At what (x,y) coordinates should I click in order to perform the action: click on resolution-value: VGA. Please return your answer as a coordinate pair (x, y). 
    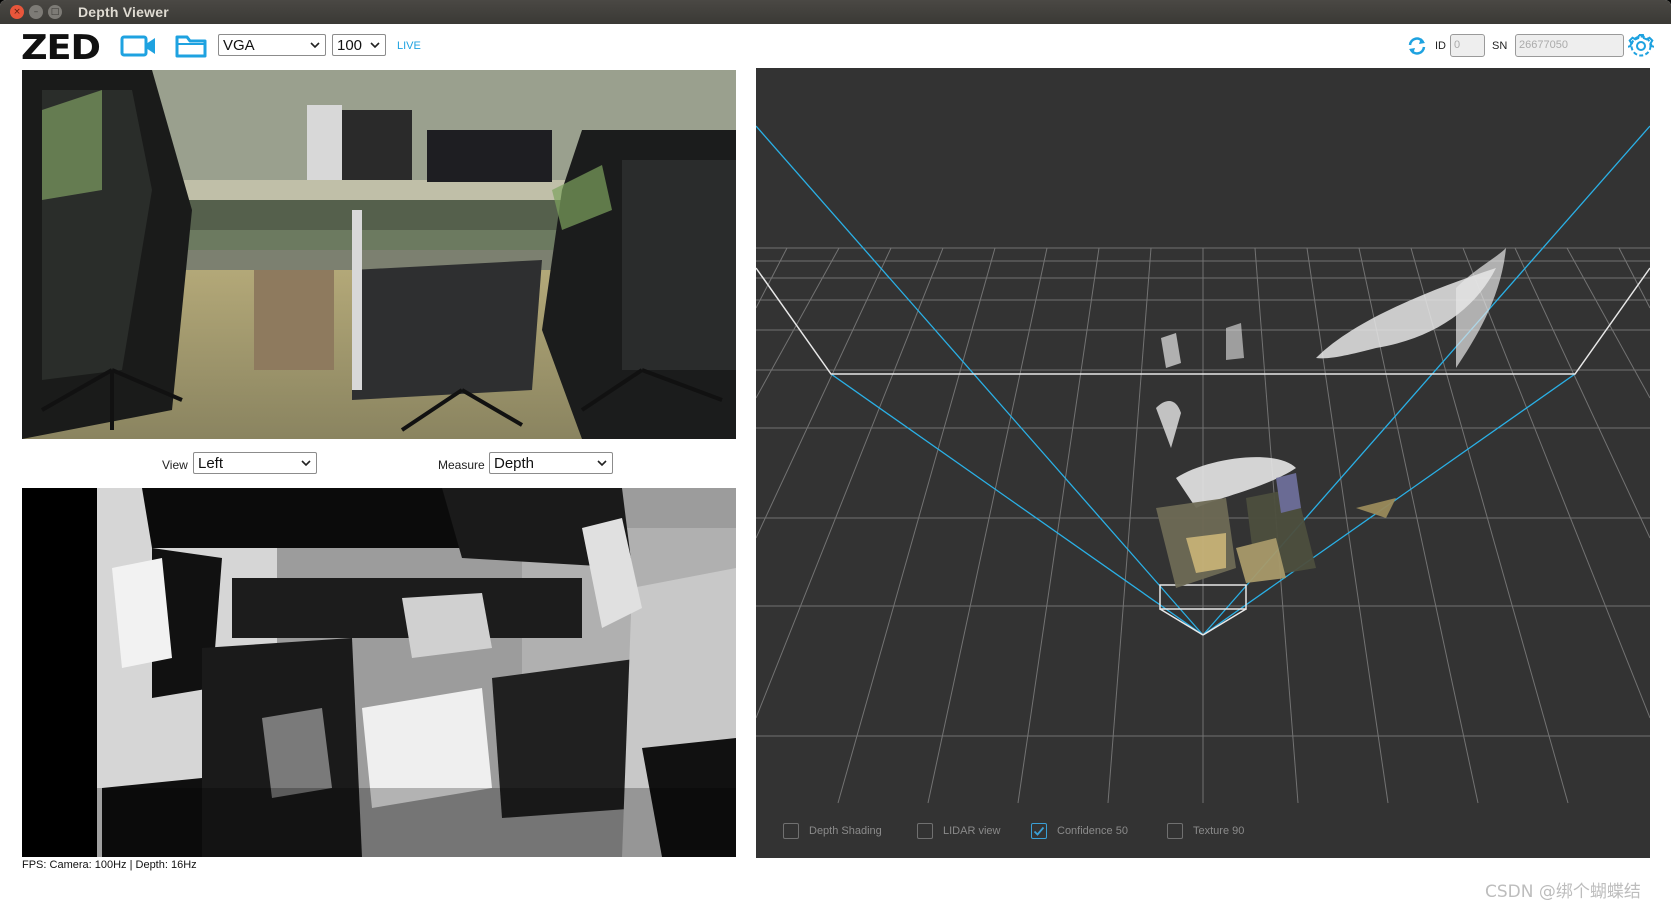
    Looking at the image, I should click on (239, 45).